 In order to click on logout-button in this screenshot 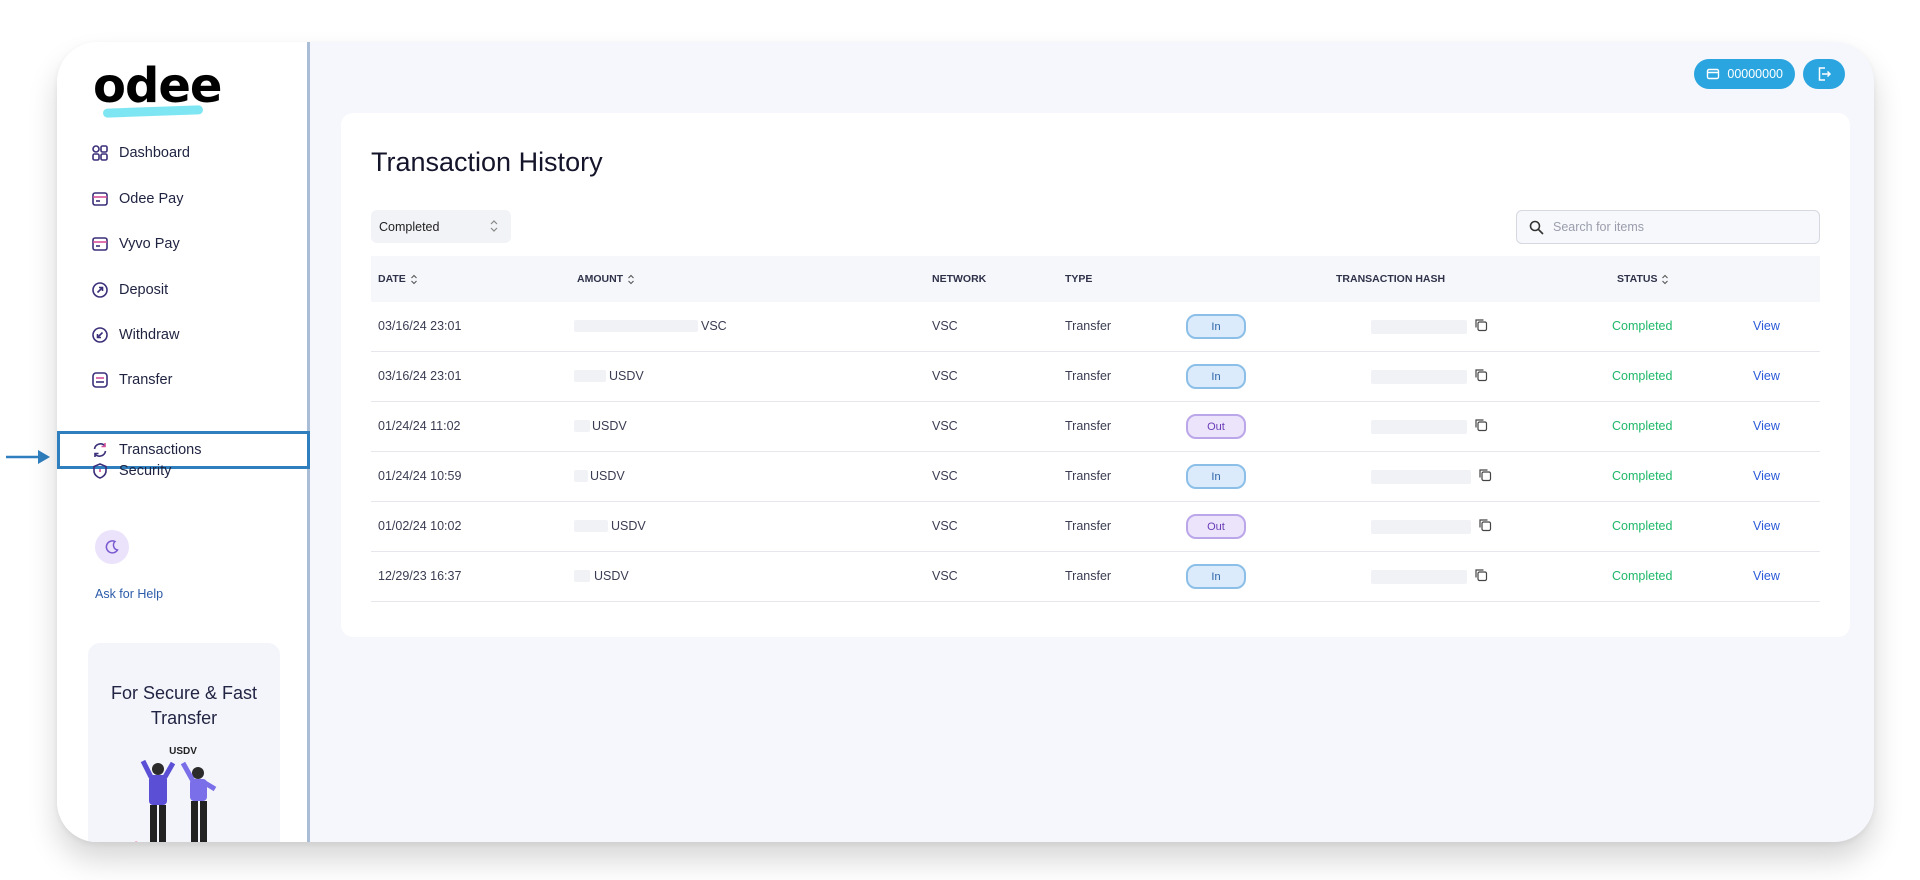, I will do `click(1824, 74)`.